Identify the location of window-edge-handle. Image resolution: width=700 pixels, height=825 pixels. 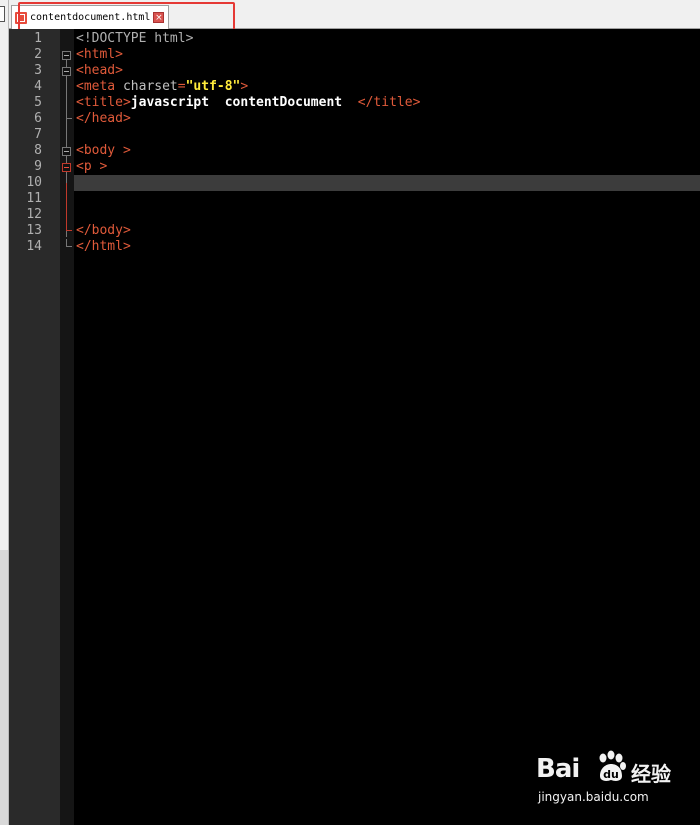
(2, 14).